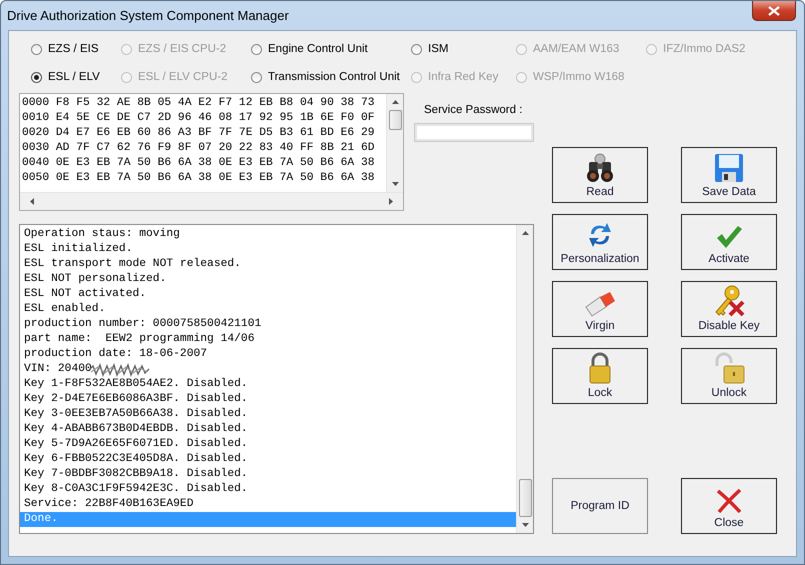 This screenshot has height=565, width=805. What do you see at coordinates (199, 163) in the screenshot?
I see `hex-row-text: 0040 0E E3 EB 7A 50 B6 6A 38 0E E3 EB 7A 50 B6 6A 38` at bounding box center [199, 163].